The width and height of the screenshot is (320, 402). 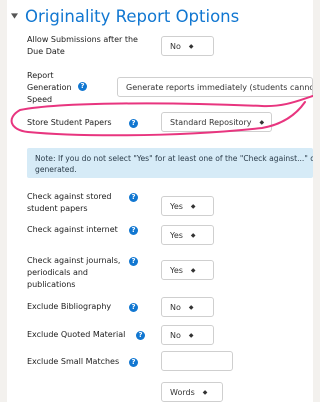 What do you see at coordinates (49, 87) in the screenshot?
I see `report-speed-label: Report Generation Speed` at bounding box center [49, 87].